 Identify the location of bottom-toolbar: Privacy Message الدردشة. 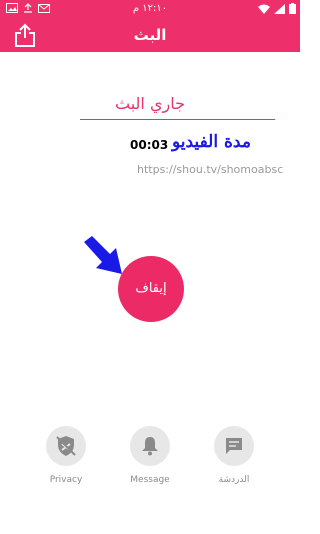
(150, 461).